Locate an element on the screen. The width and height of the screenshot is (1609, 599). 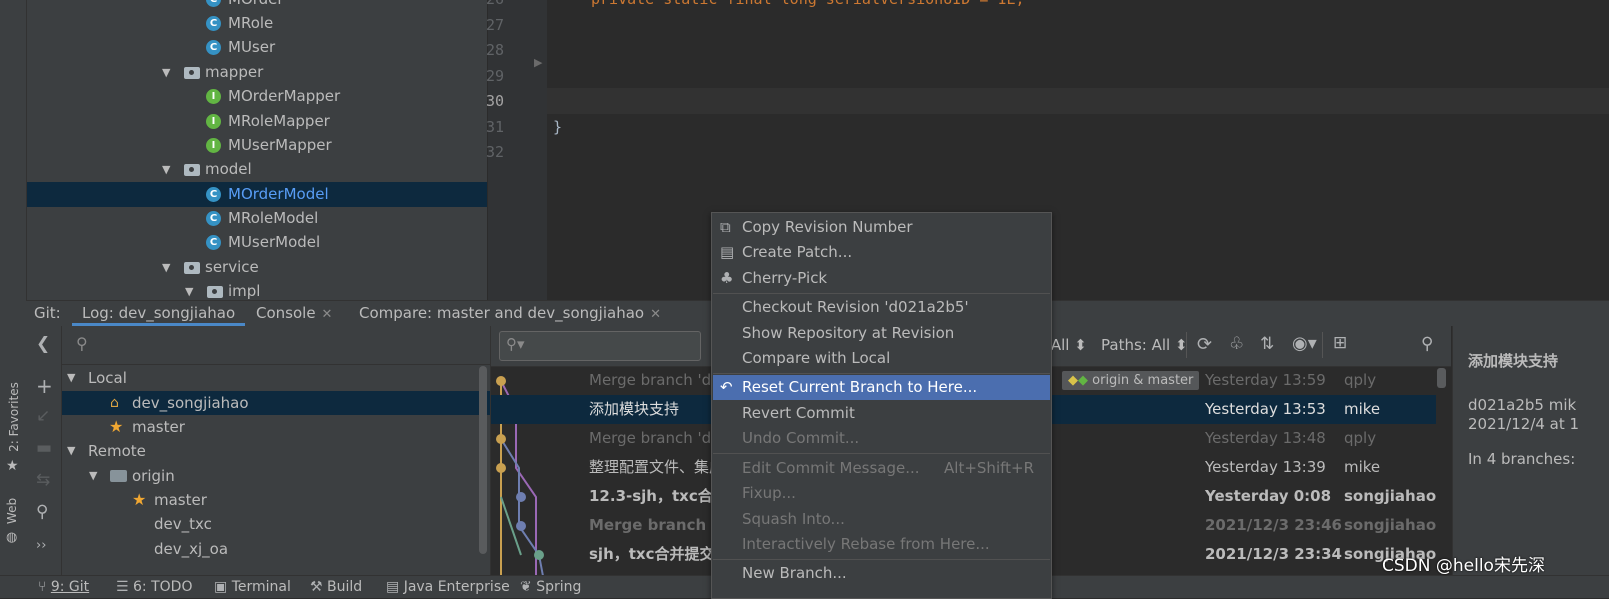
git-window-title: Git: is located at coordinates (47, 313).